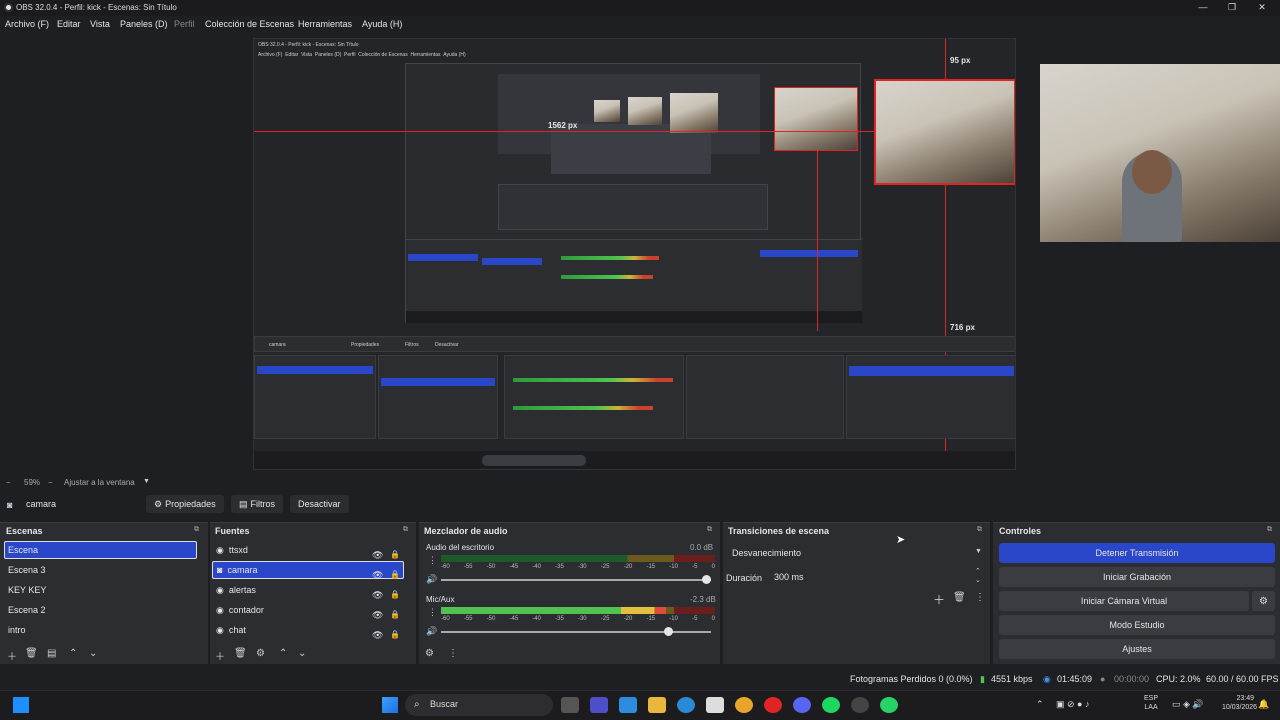 This screenshot has width=1280, height=720. What do you see at coordinates (390, 705) in the screenshot?
I see `windows-start-icon` at bounding box center [390, 705].